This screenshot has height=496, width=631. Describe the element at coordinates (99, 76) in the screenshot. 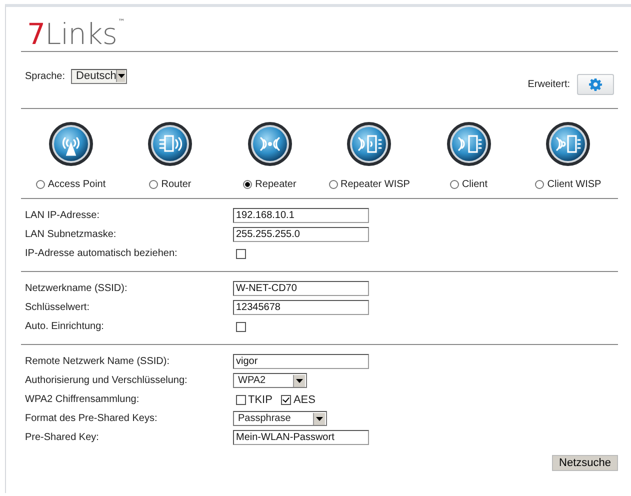

I see `language-dropdown: Deutsch` at that location.